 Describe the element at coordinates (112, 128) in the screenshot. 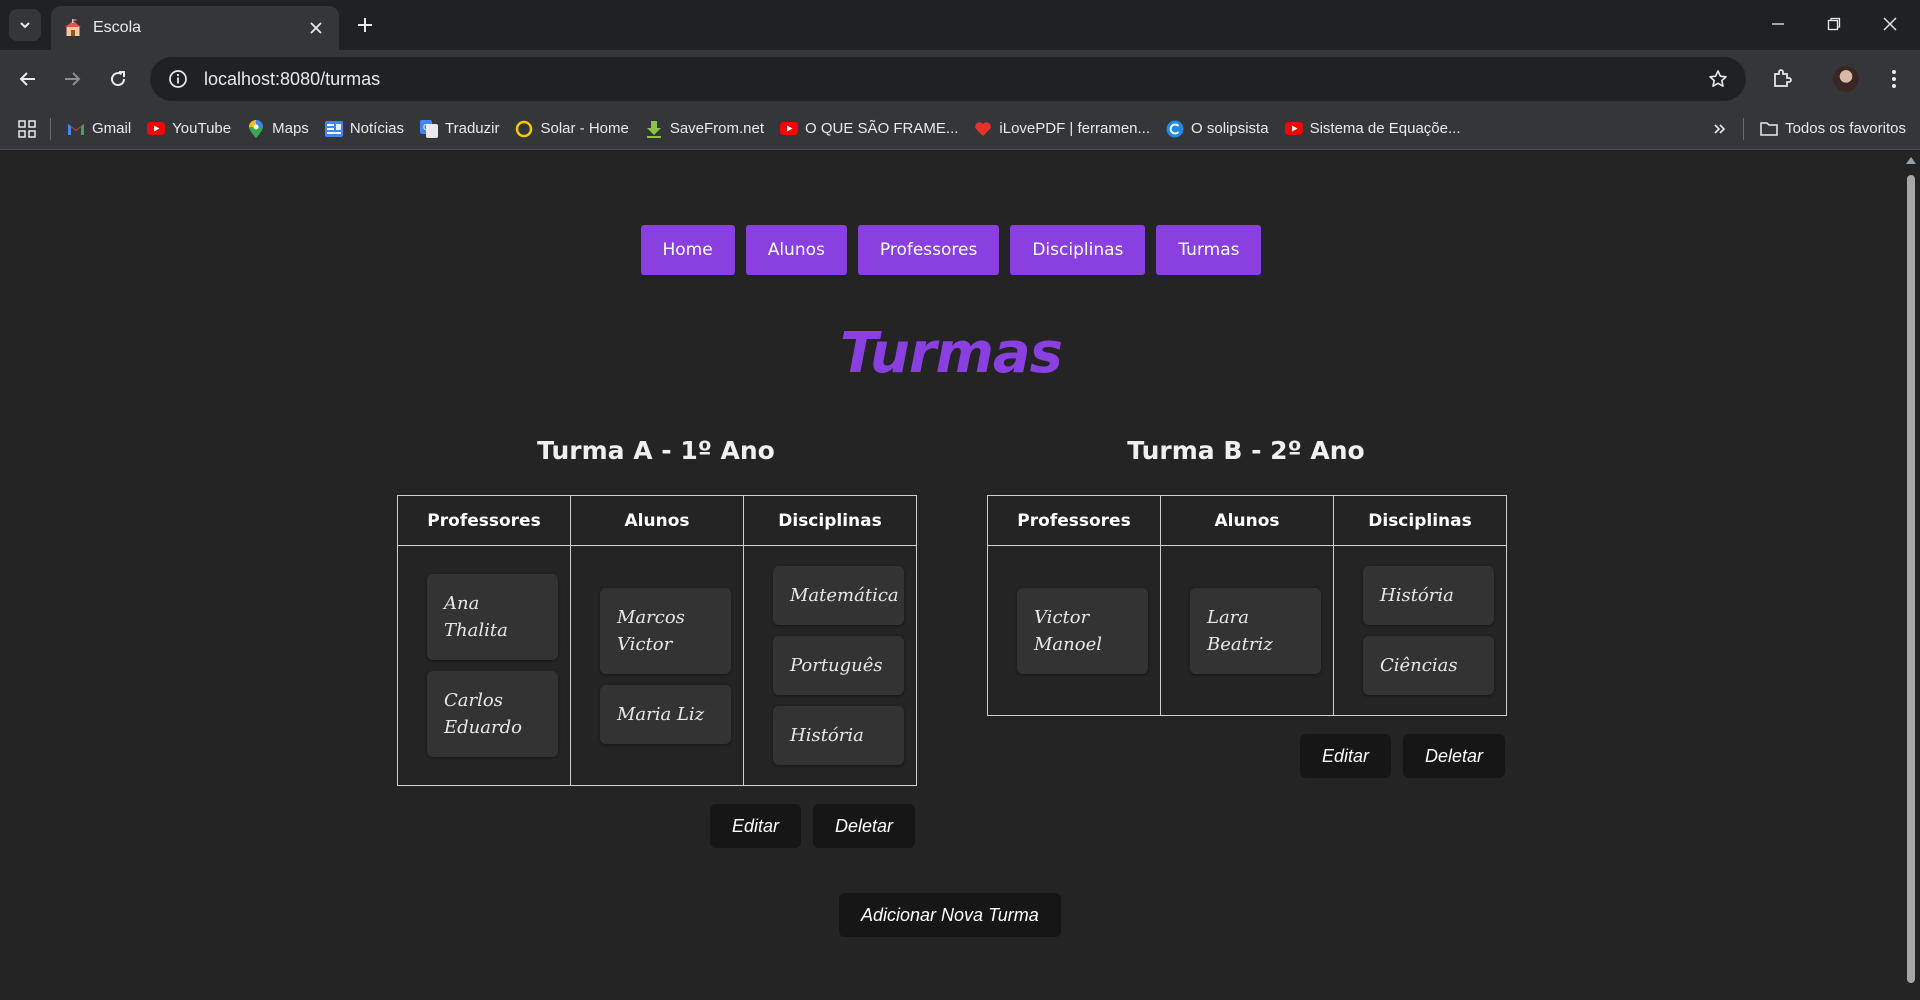

I see `bookmark-label: Gmail` at that location.